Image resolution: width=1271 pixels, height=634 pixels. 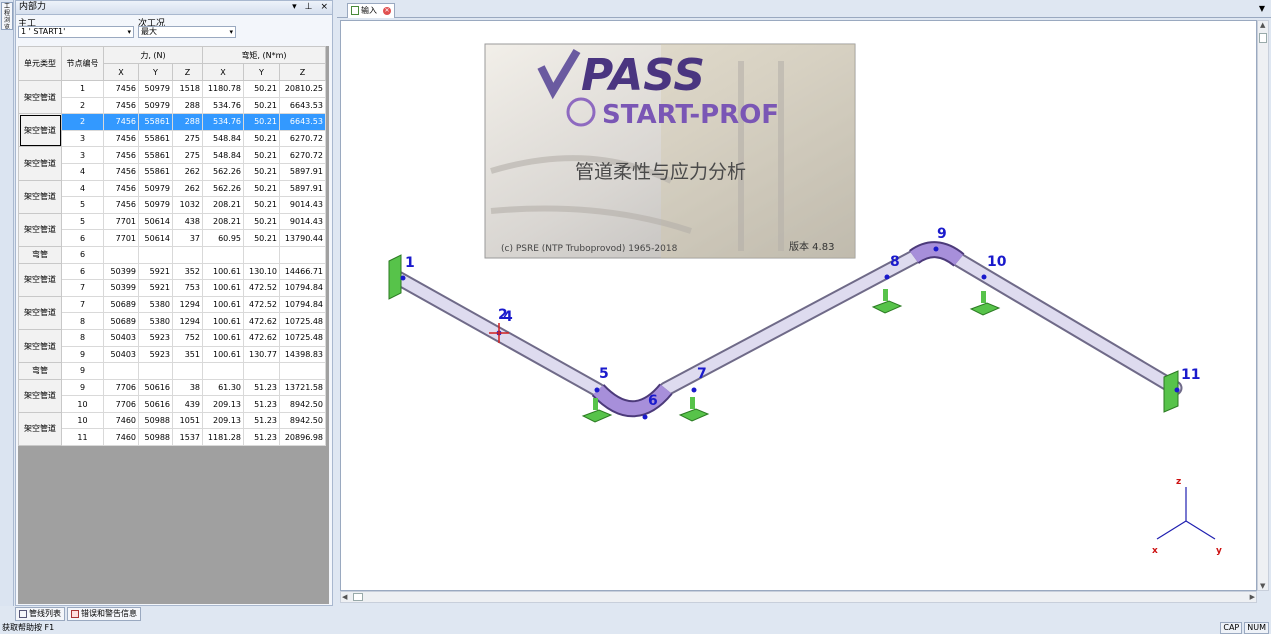 I want to click on col-header-mx: X, so click(x=223, y=72).